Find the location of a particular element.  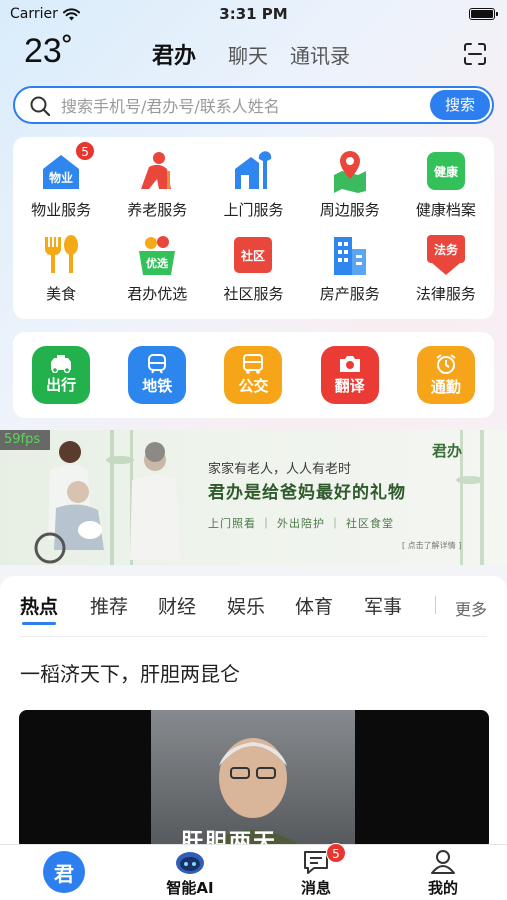

message-icon: 5 is located at coordinates (324, 859).